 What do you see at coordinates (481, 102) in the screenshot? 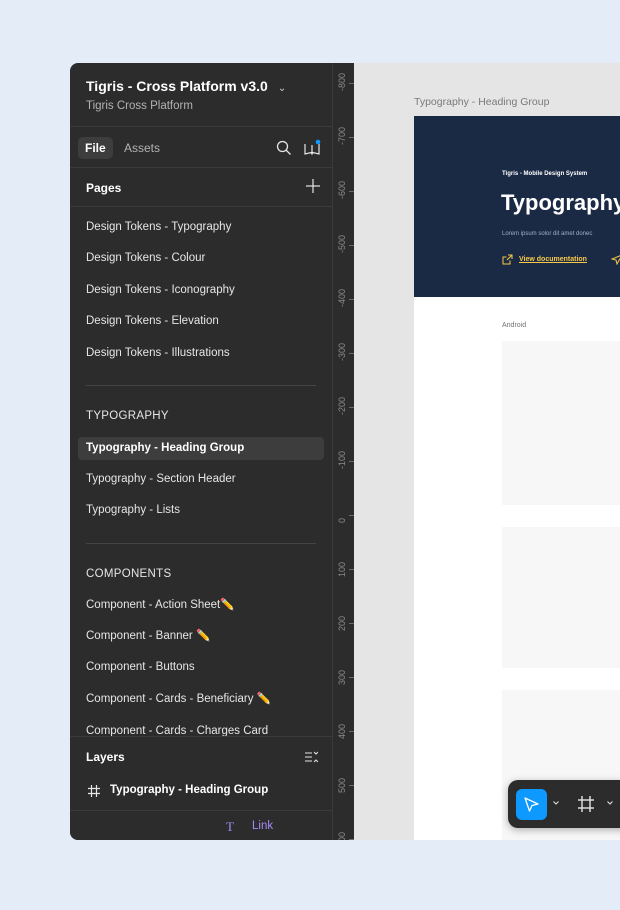
I see `frame-name-label: Typography - Heading Group` at bounding box center [481, 102].